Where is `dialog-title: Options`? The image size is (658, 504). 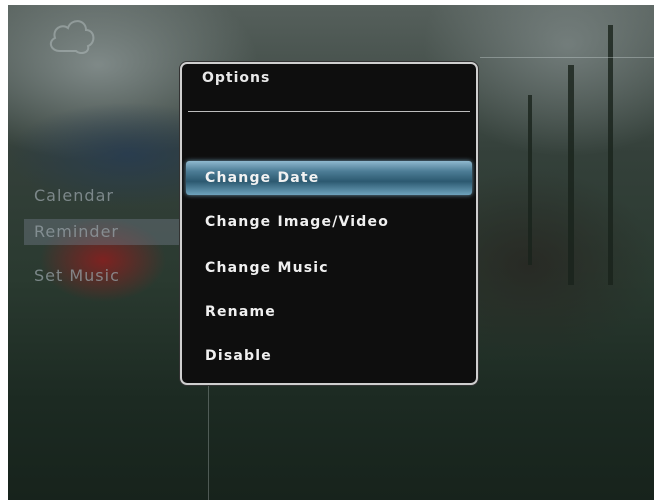
dialog-title: Options is located at coordinates (236, 78).